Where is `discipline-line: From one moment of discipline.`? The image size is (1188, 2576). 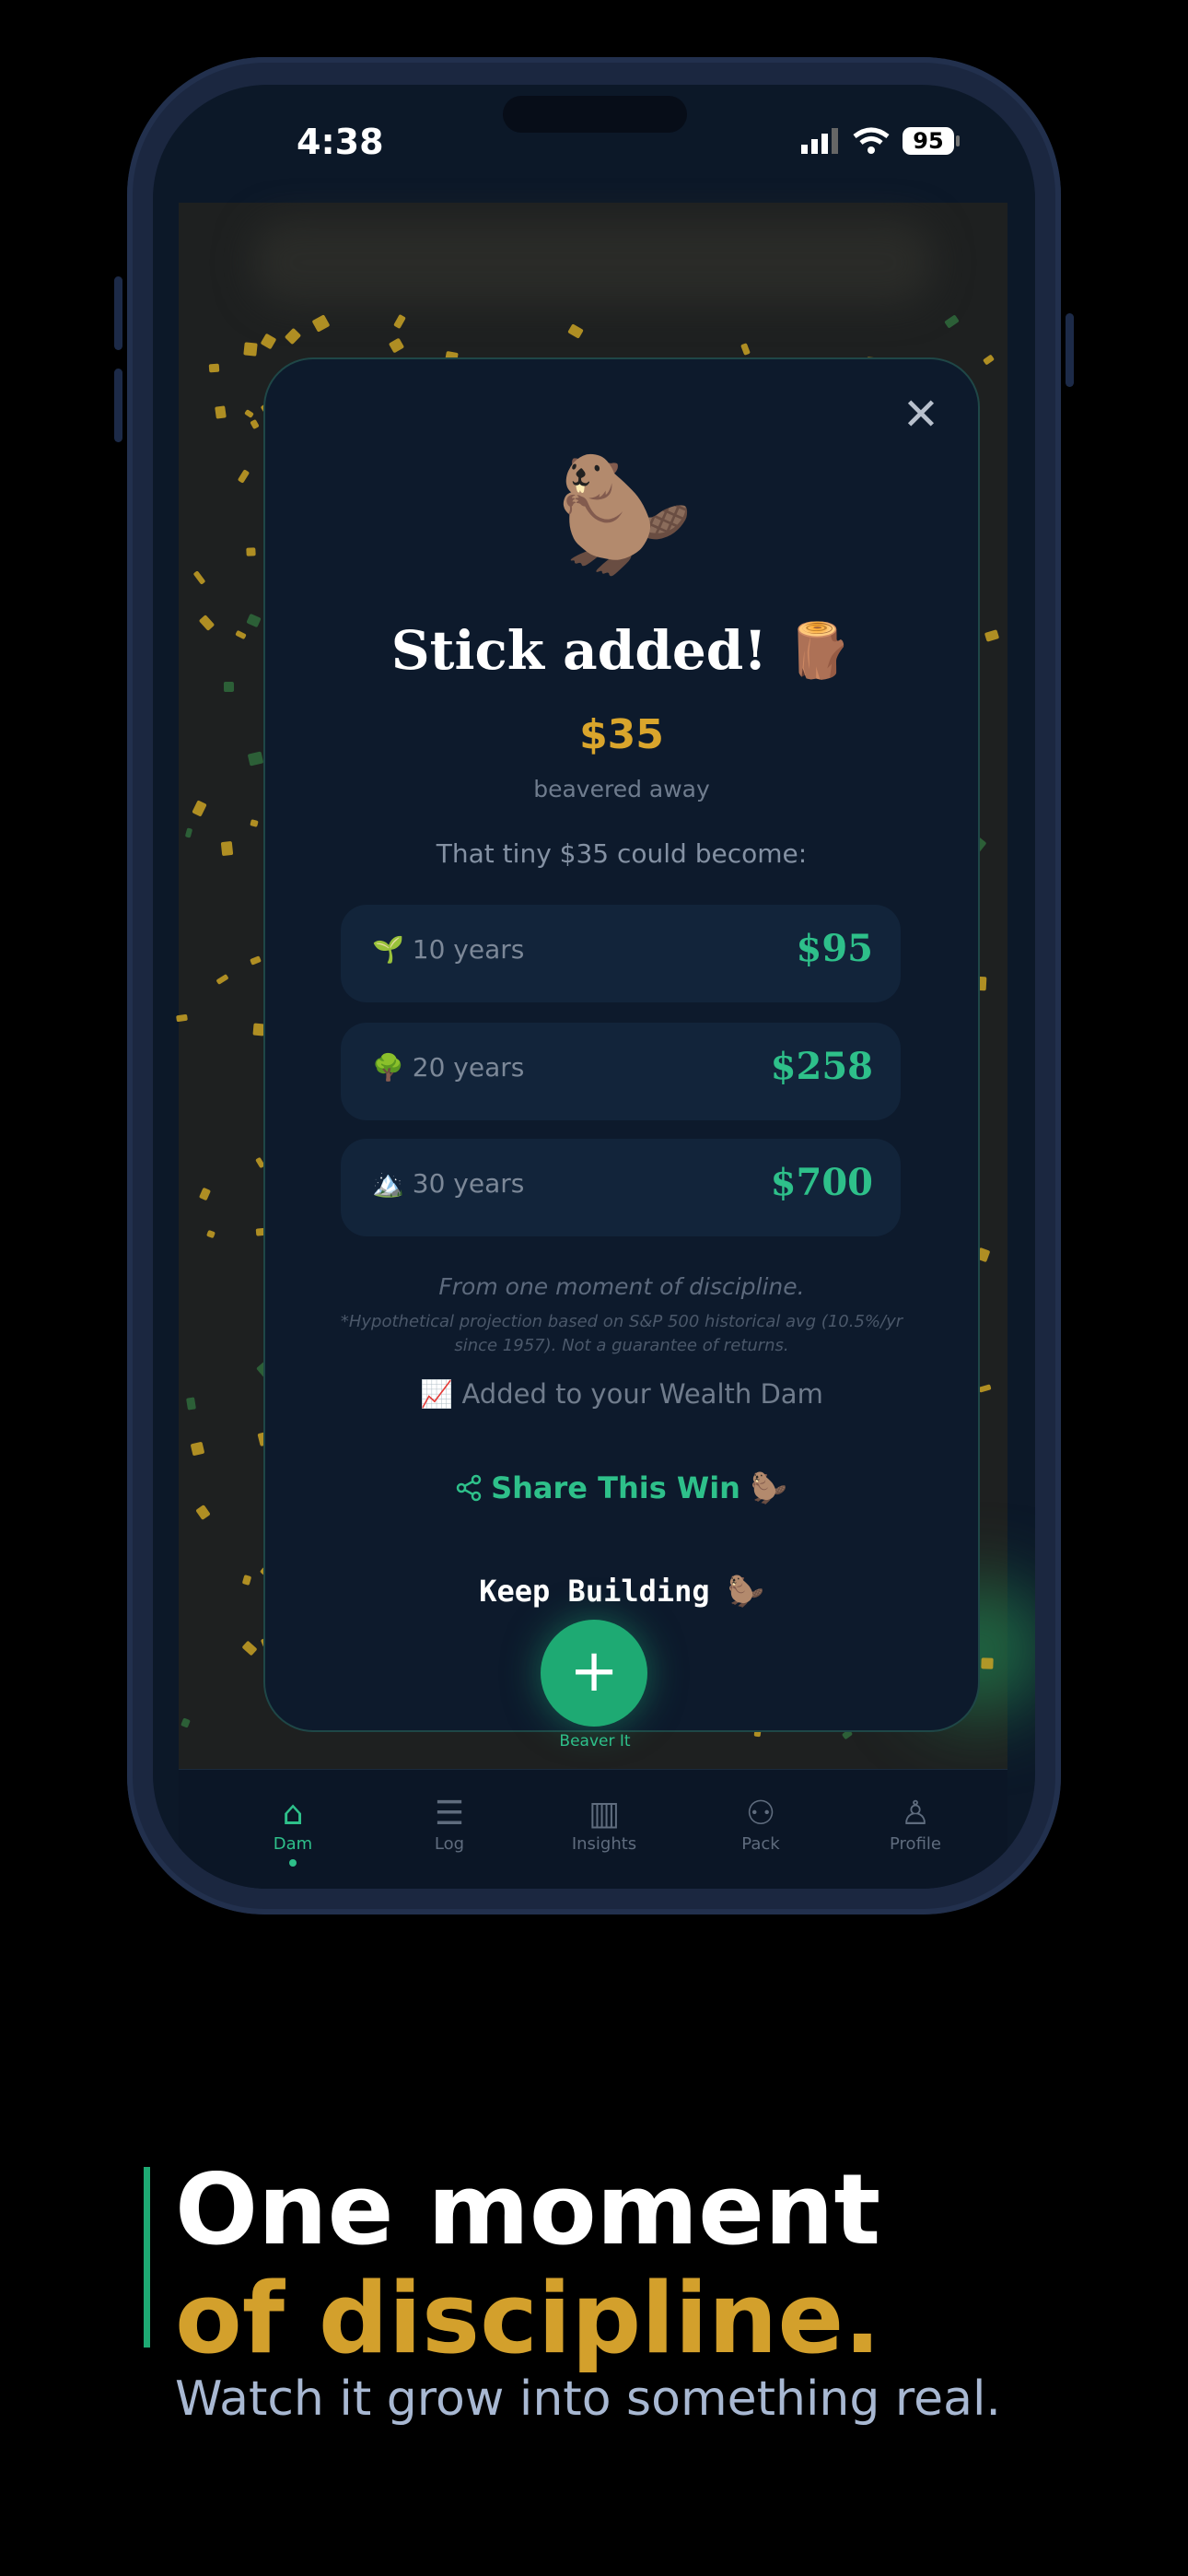 discipline-line: From one moment of discipline. is located at coordinates (621, 1286).